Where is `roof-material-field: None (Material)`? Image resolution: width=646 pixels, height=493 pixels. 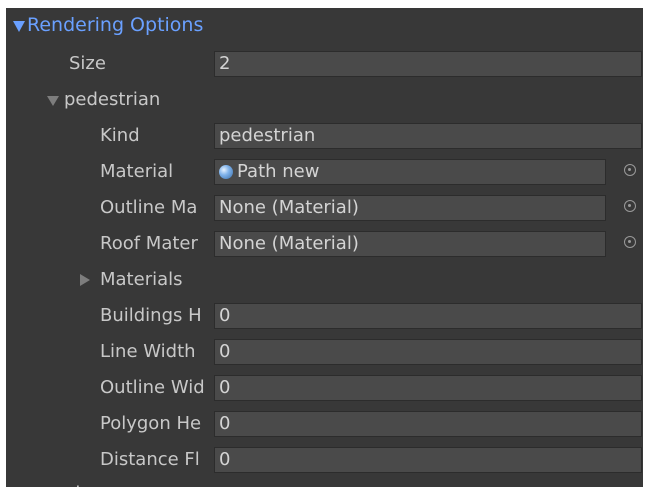 roof-material-field: None (Material) is located at coordinates (410, 244).